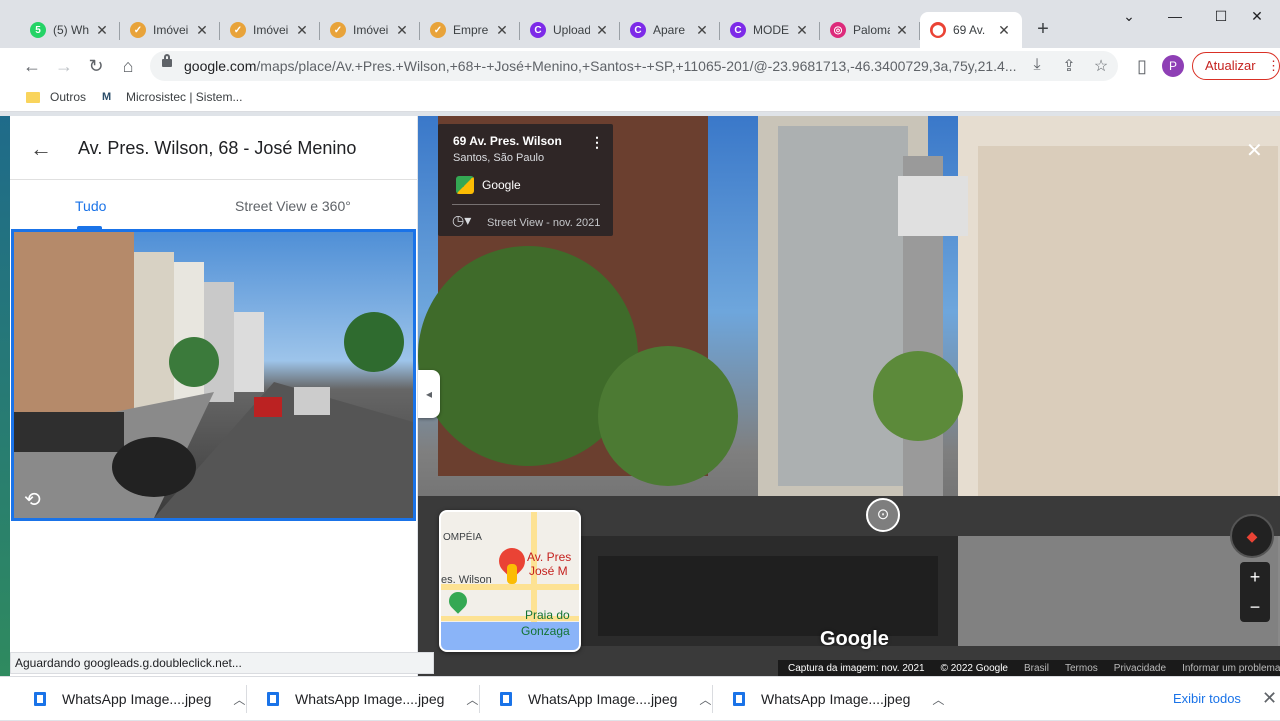  Describe the element at coordinates (1175, 16) in the screenshot. I see `minimize-button: —` at that location.